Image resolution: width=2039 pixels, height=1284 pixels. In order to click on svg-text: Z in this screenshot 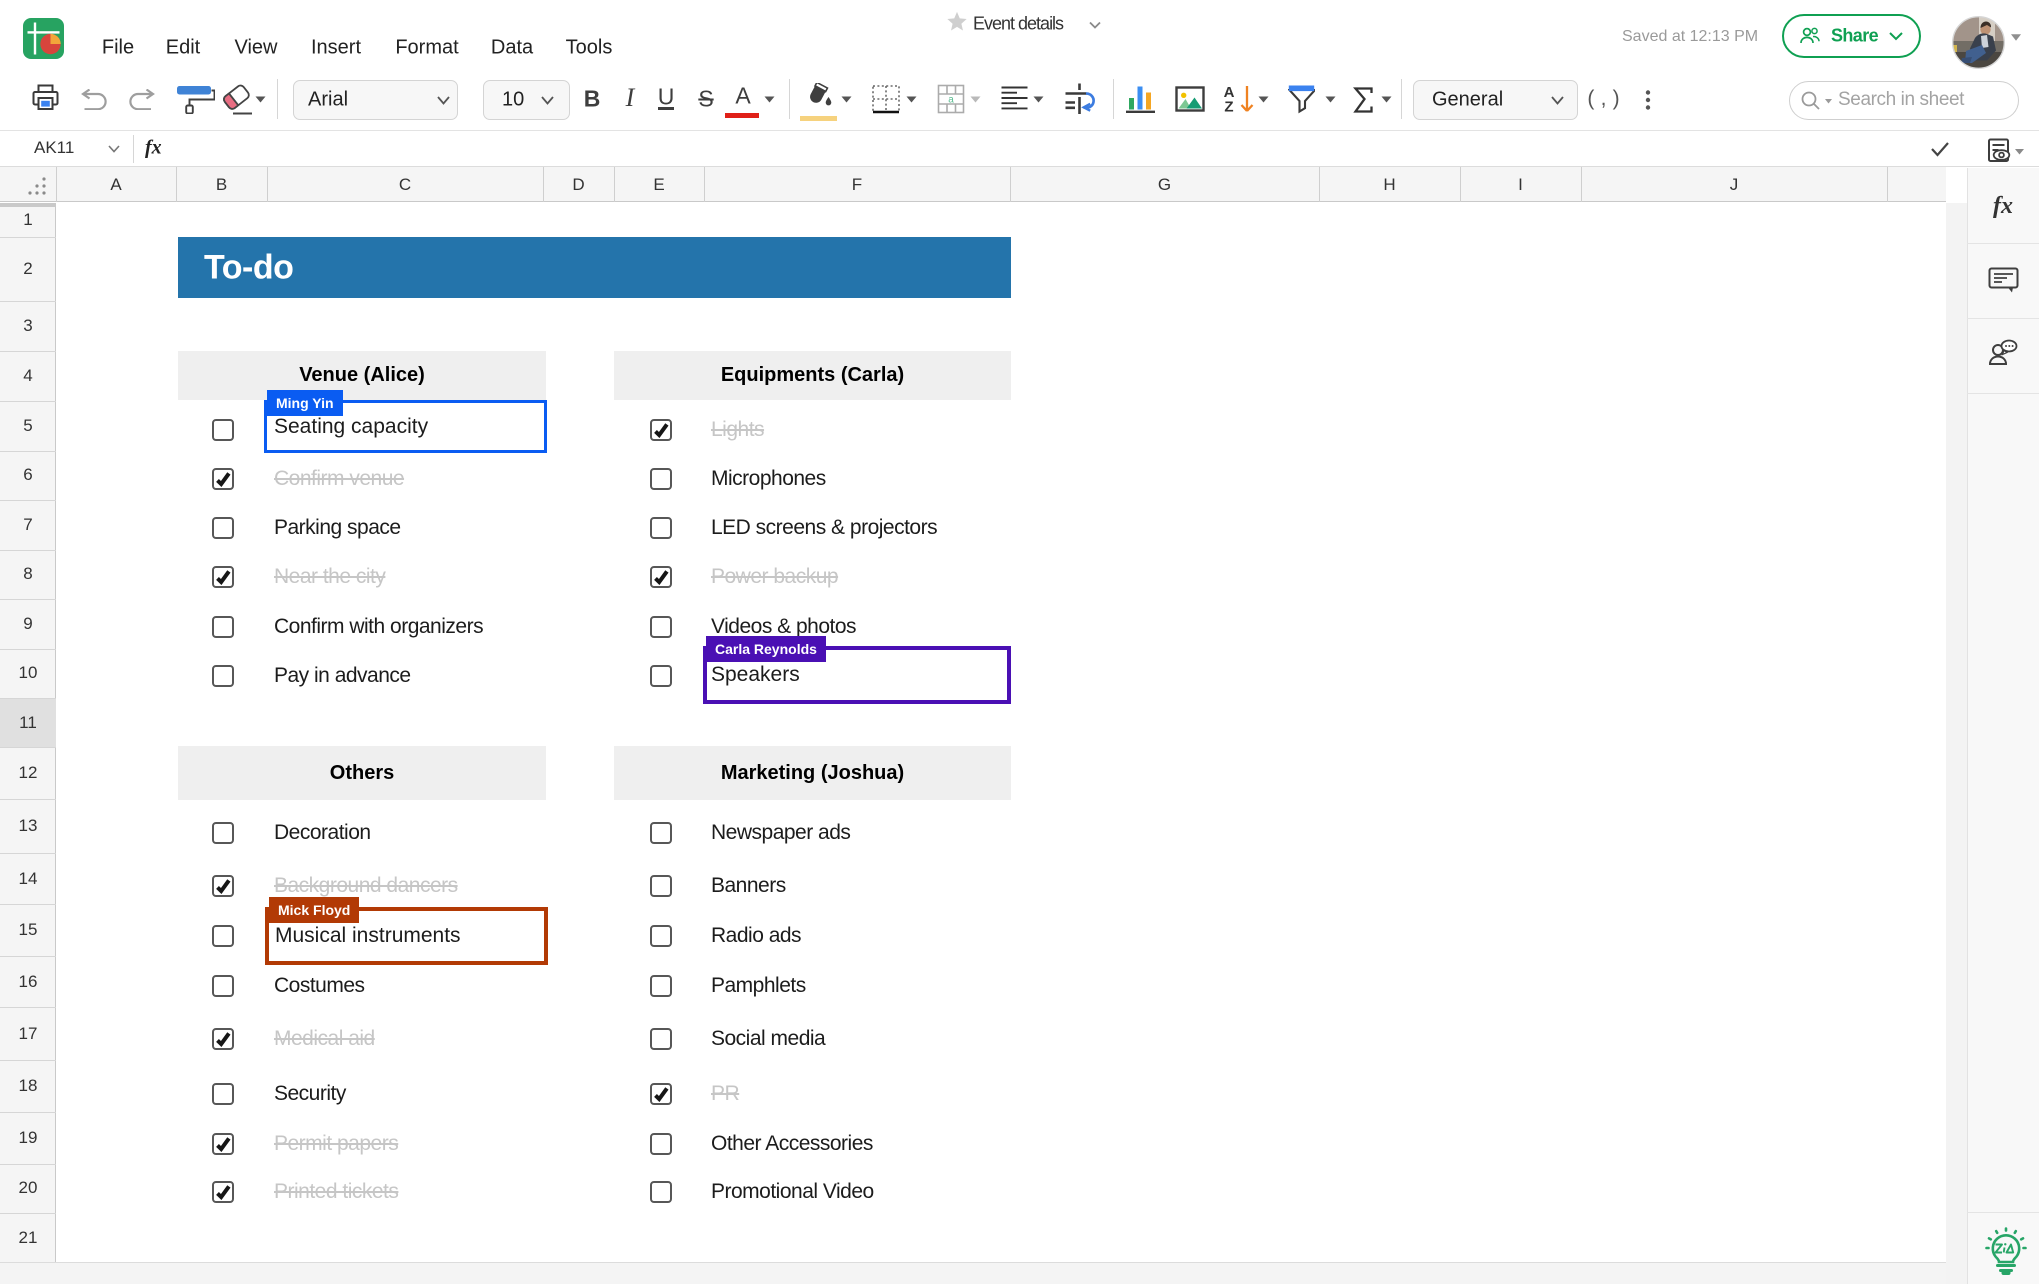, I will do `click(1228, 107)`.